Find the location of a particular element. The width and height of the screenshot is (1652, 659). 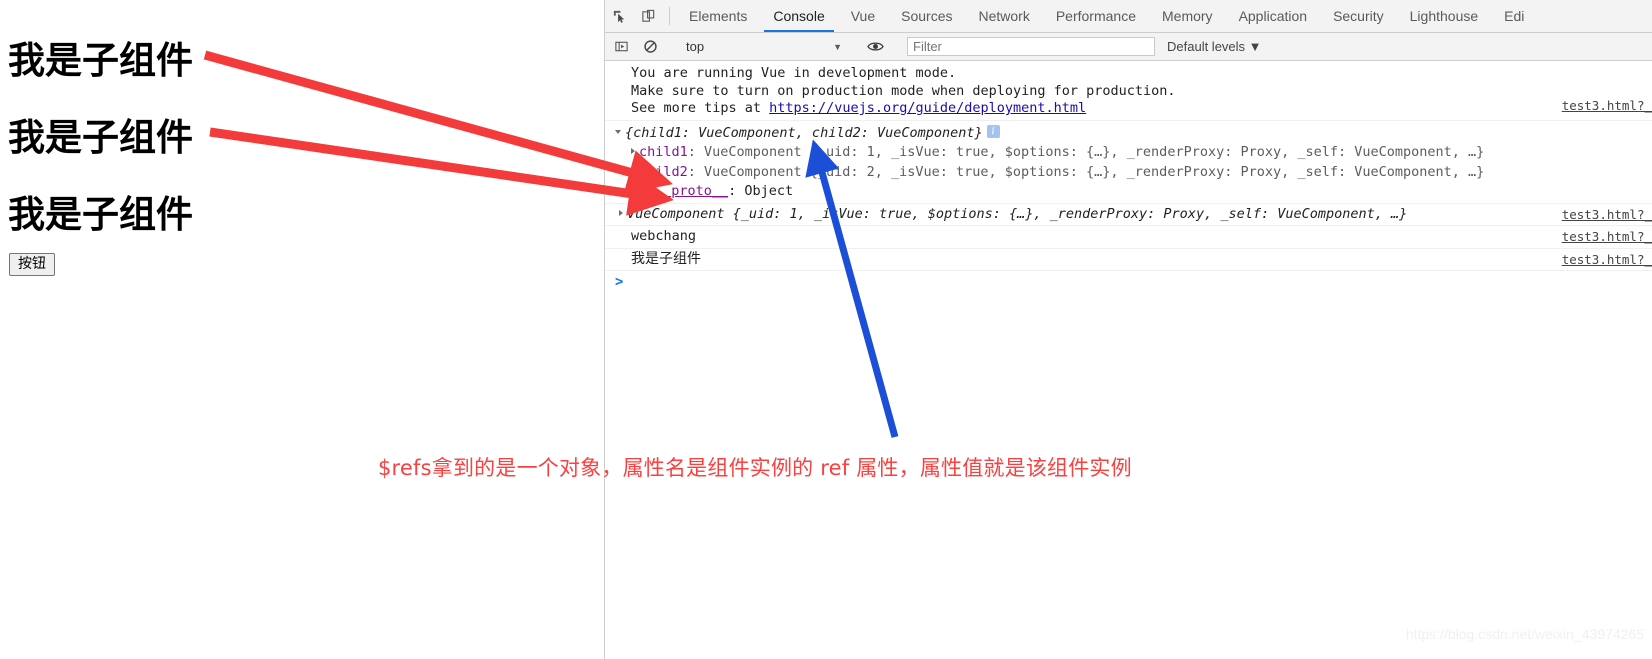

device-toolbar-icon is located at coordinates (648, 16).